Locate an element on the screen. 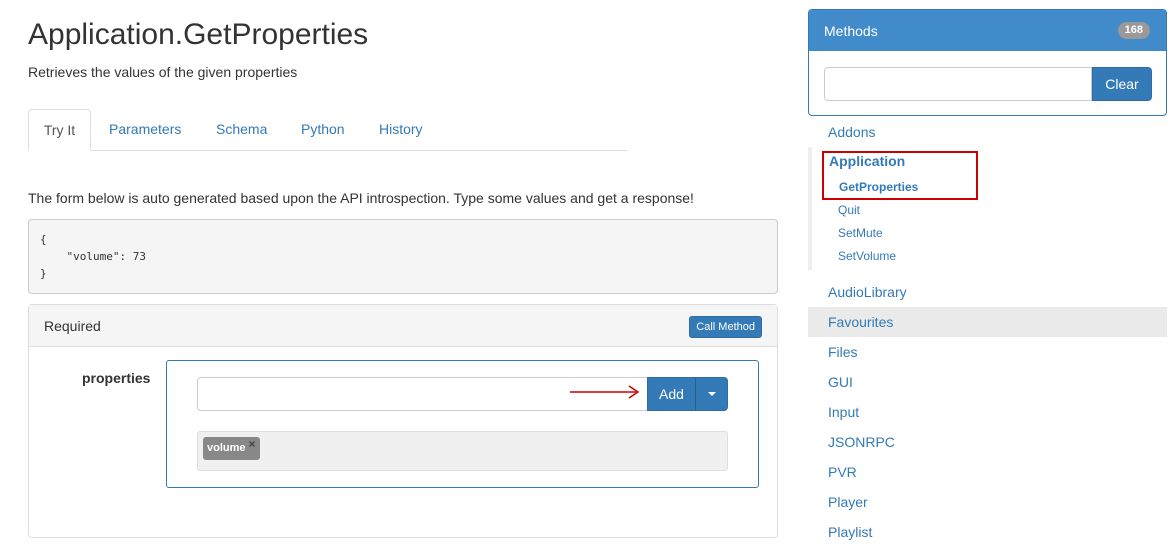 This screenshot has width=1171, height=547. methods-title: Methods is located at coordinates (851, 31).